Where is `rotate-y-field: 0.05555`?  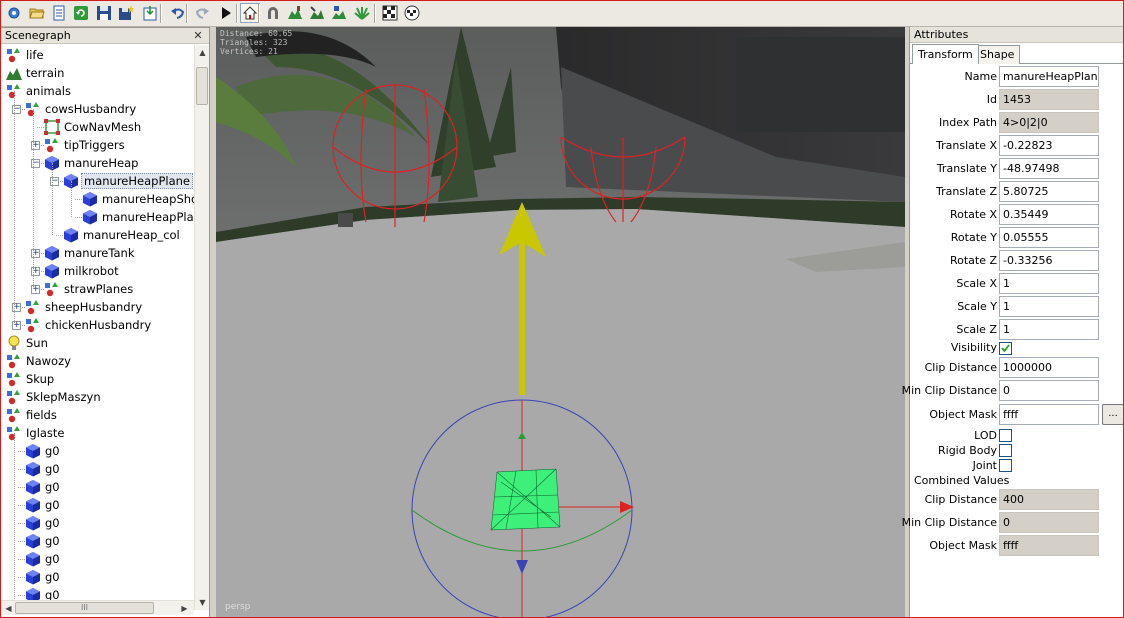
rotate-y-field: 0.05555 is located at coordinates (1049, 237).